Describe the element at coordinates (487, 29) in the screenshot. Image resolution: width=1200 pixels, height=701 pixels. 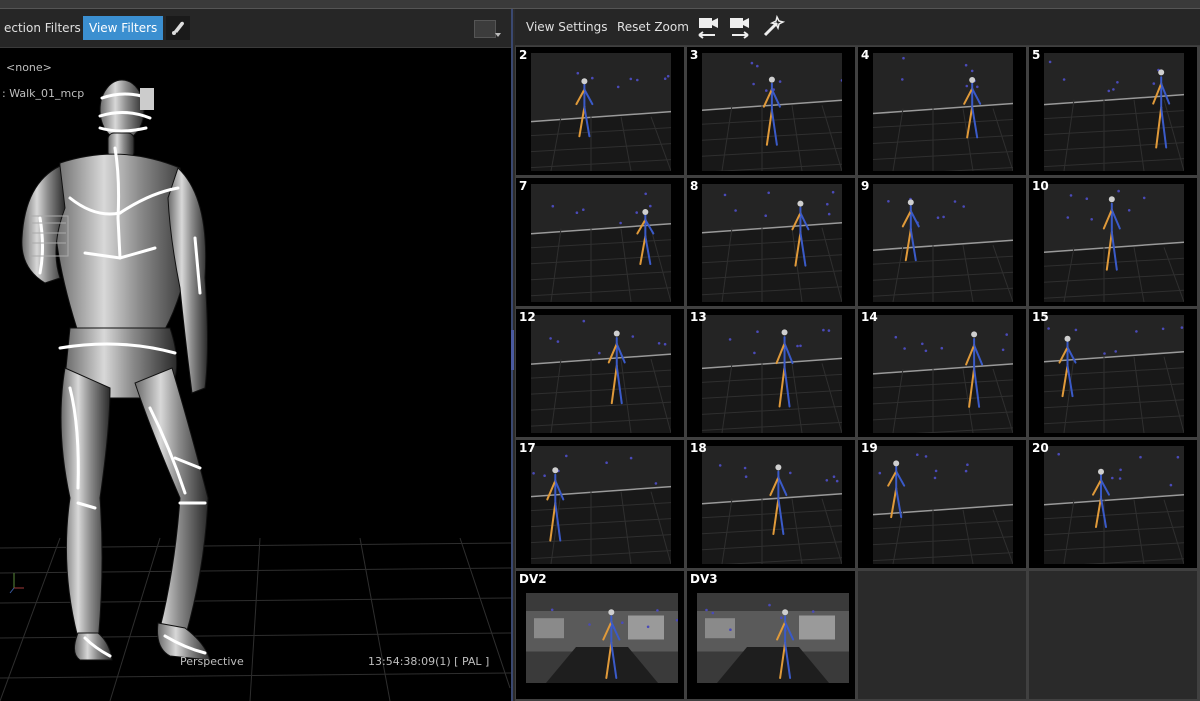
I see `pane-menu-dropdown` at that location.